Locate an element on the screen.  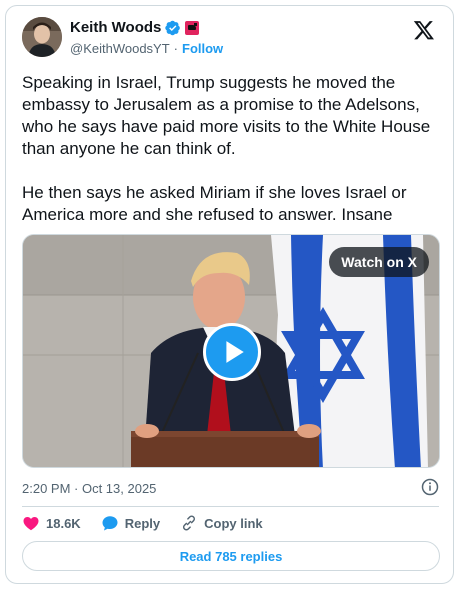
like-count: 18.6K is located at coordinates (63, 523).